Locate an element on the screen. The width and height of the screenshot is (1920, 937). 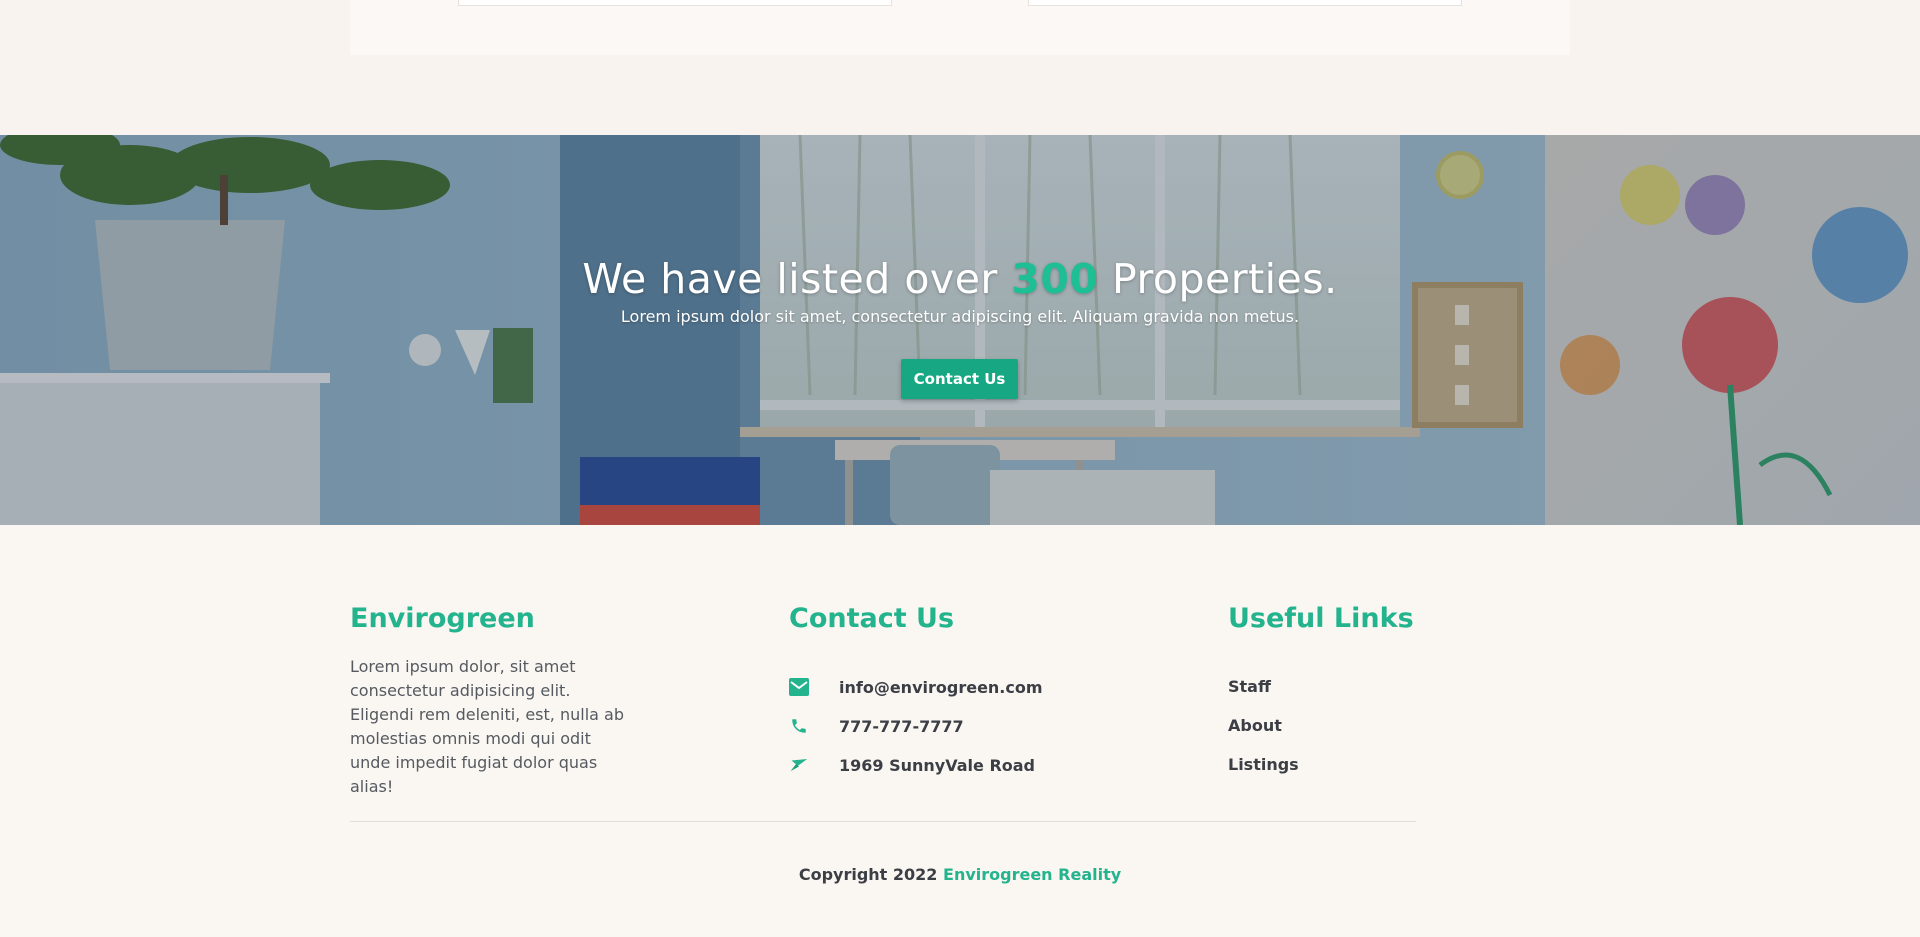
send-icon is located at coordinates (799, 765).